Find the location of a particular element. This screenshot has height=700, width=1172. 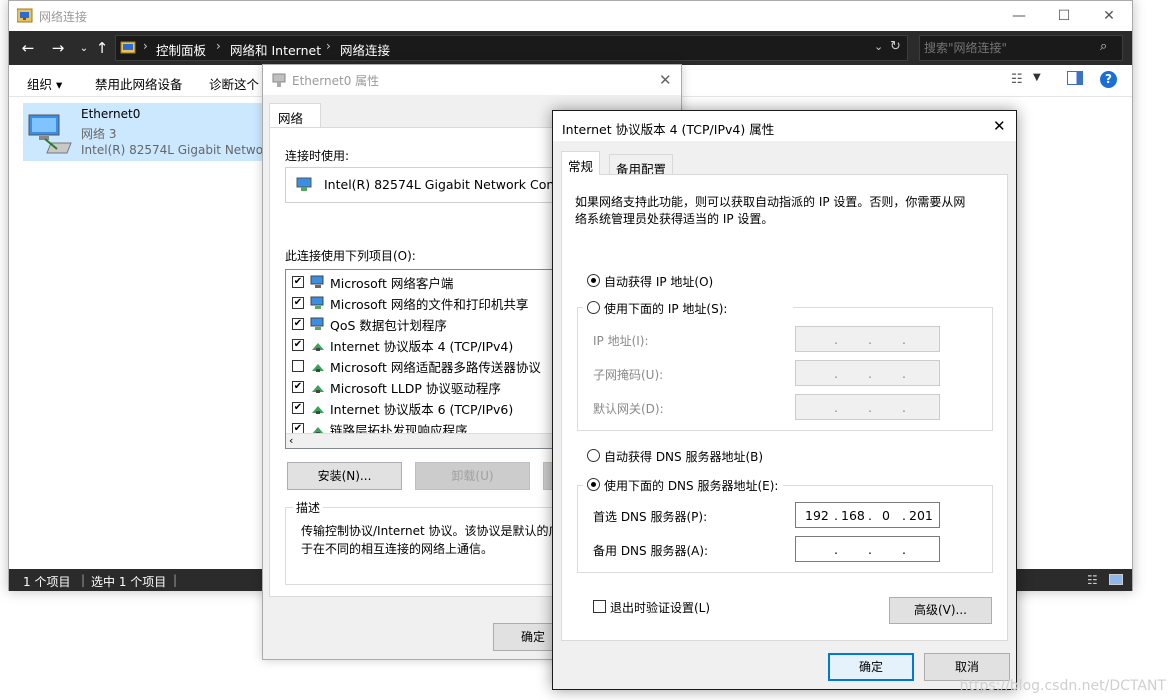

dialog-titlebar: Internet 协议版本 4 (TCP/IPv4) 属性 ✕ is located at coordinates (784, 126).